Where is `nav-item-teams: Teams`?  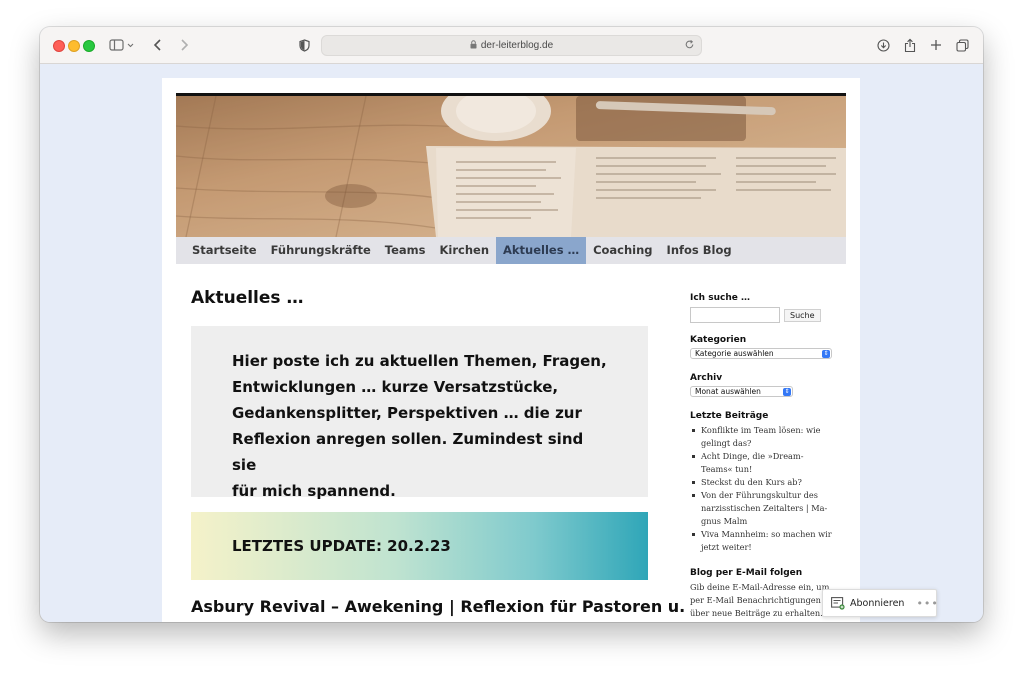
nav-item-teams: Teams is located at coordinates (405, 250).